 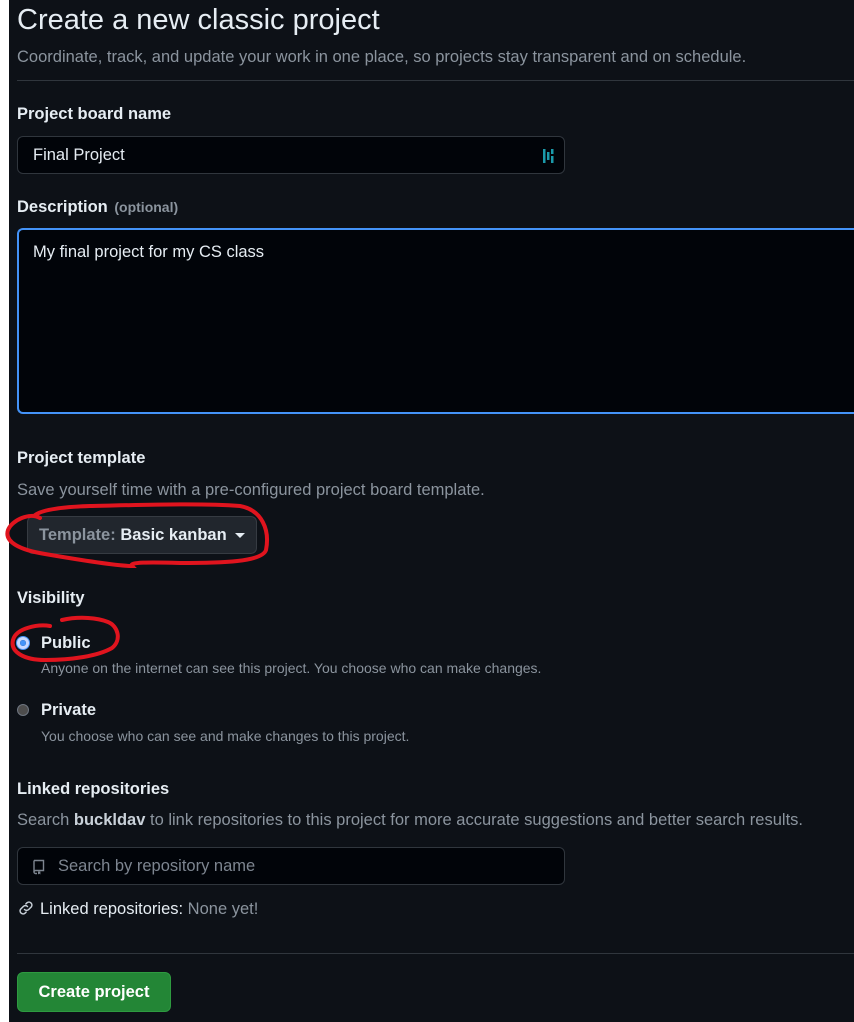 I want to click on linked-repos-label: Linked repositories, so click(x=93, y=789).